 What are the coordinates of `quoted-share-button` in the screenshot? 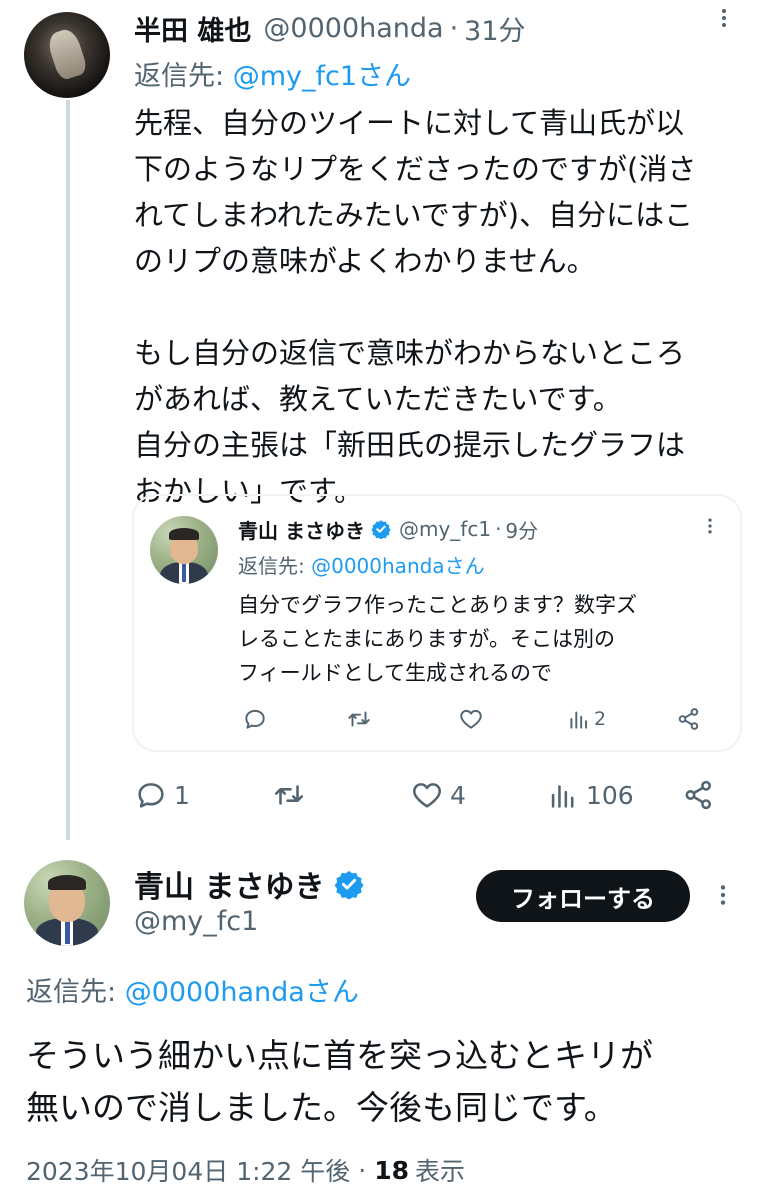 It's located at (689, 719).